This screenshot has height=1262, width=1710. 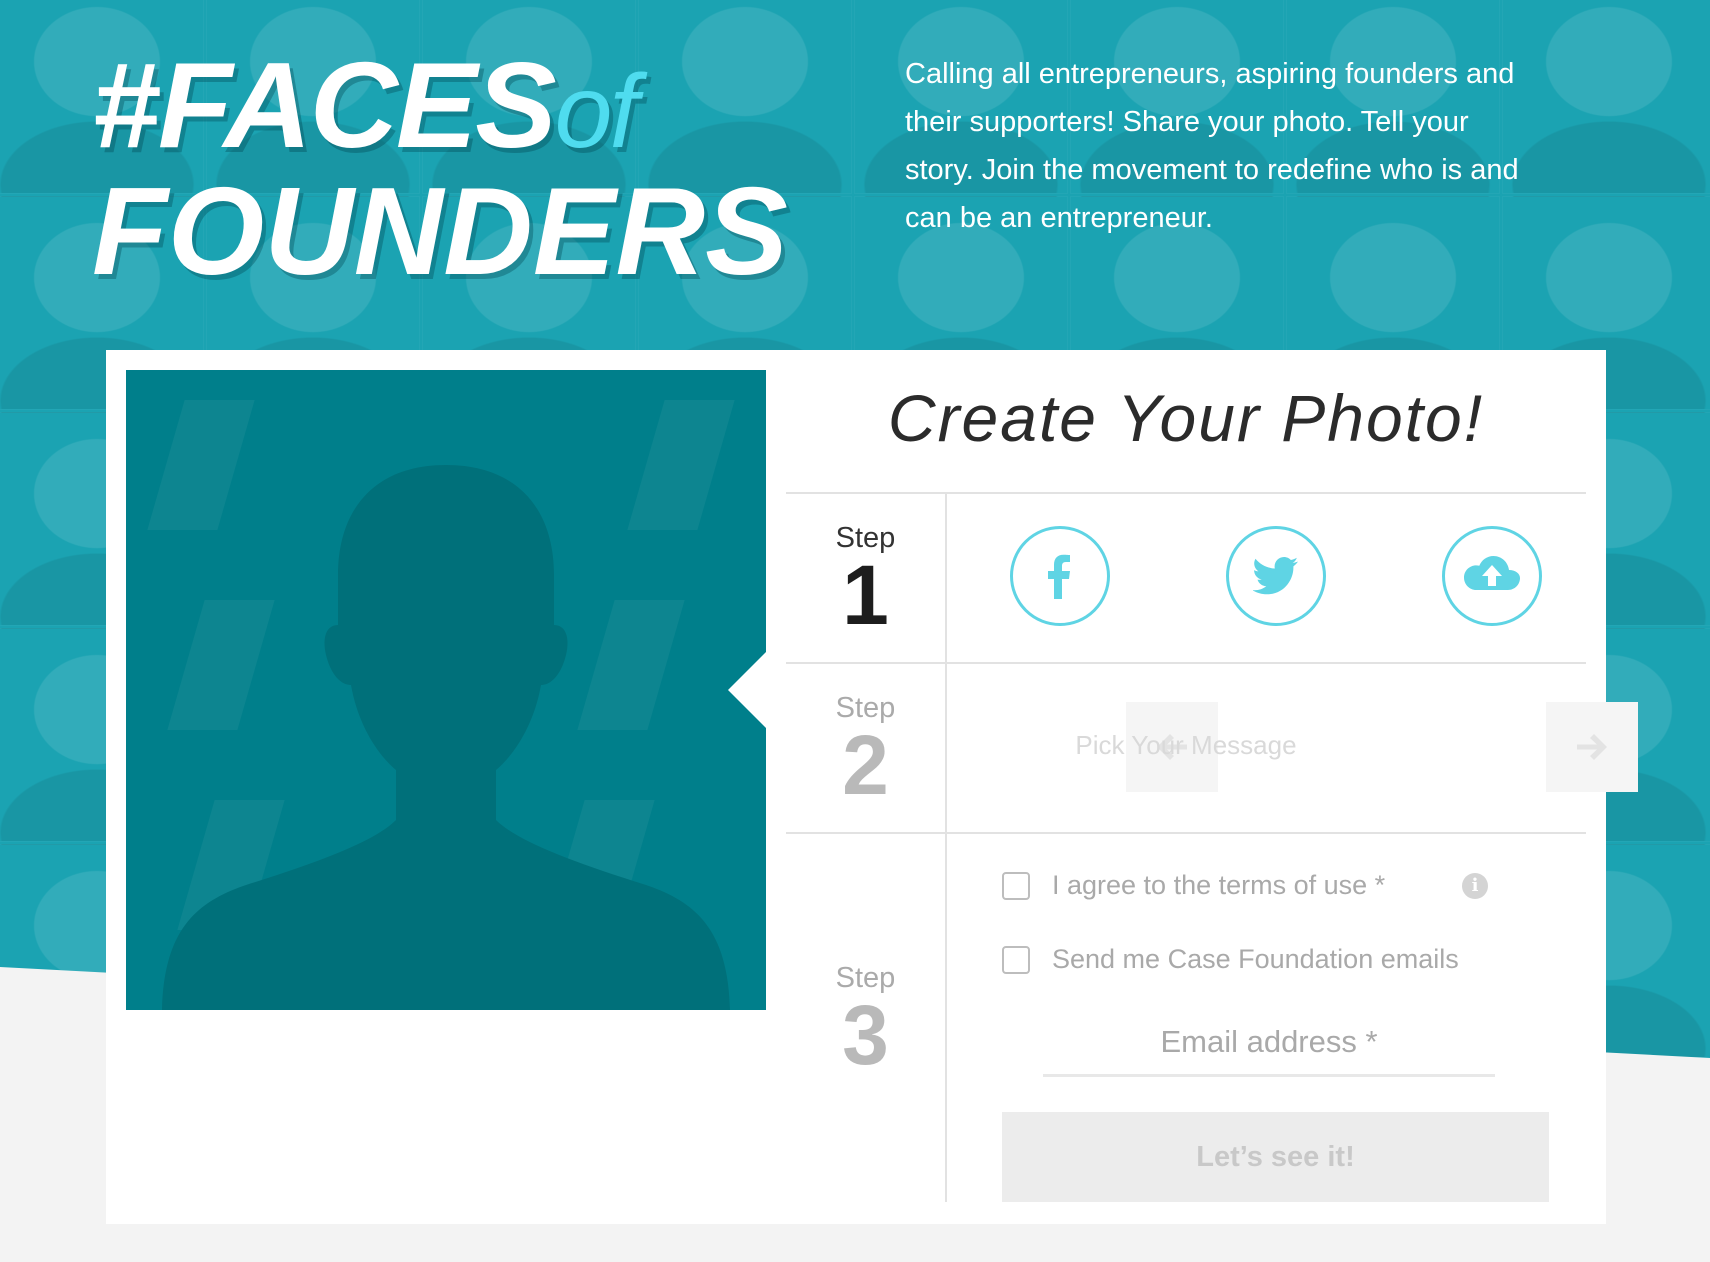 I want to click on step-number: 1, so click(x=865, y=595).